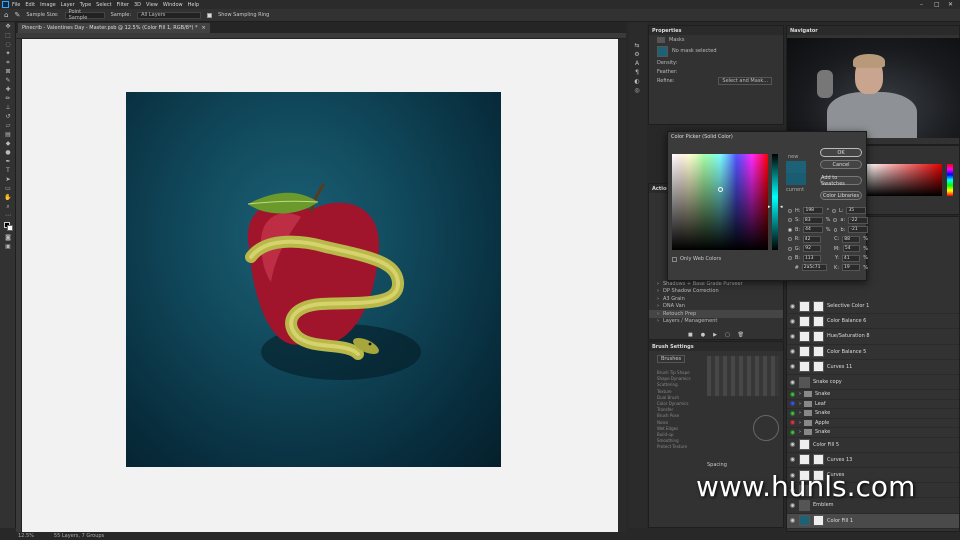 This screenshot has width=960, height=540. Describe the element at coordinates (873, 405) in the screenshot. I see `layer-row: ◉ › Leaf` at that location.